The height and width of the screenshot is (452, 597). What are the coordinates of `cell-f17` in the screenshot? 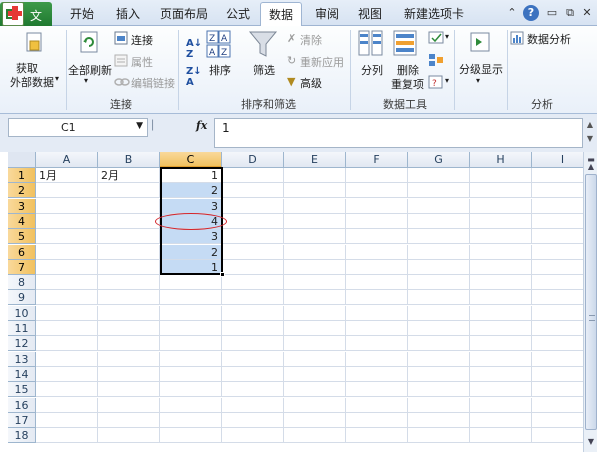 It's located at (377, 420).